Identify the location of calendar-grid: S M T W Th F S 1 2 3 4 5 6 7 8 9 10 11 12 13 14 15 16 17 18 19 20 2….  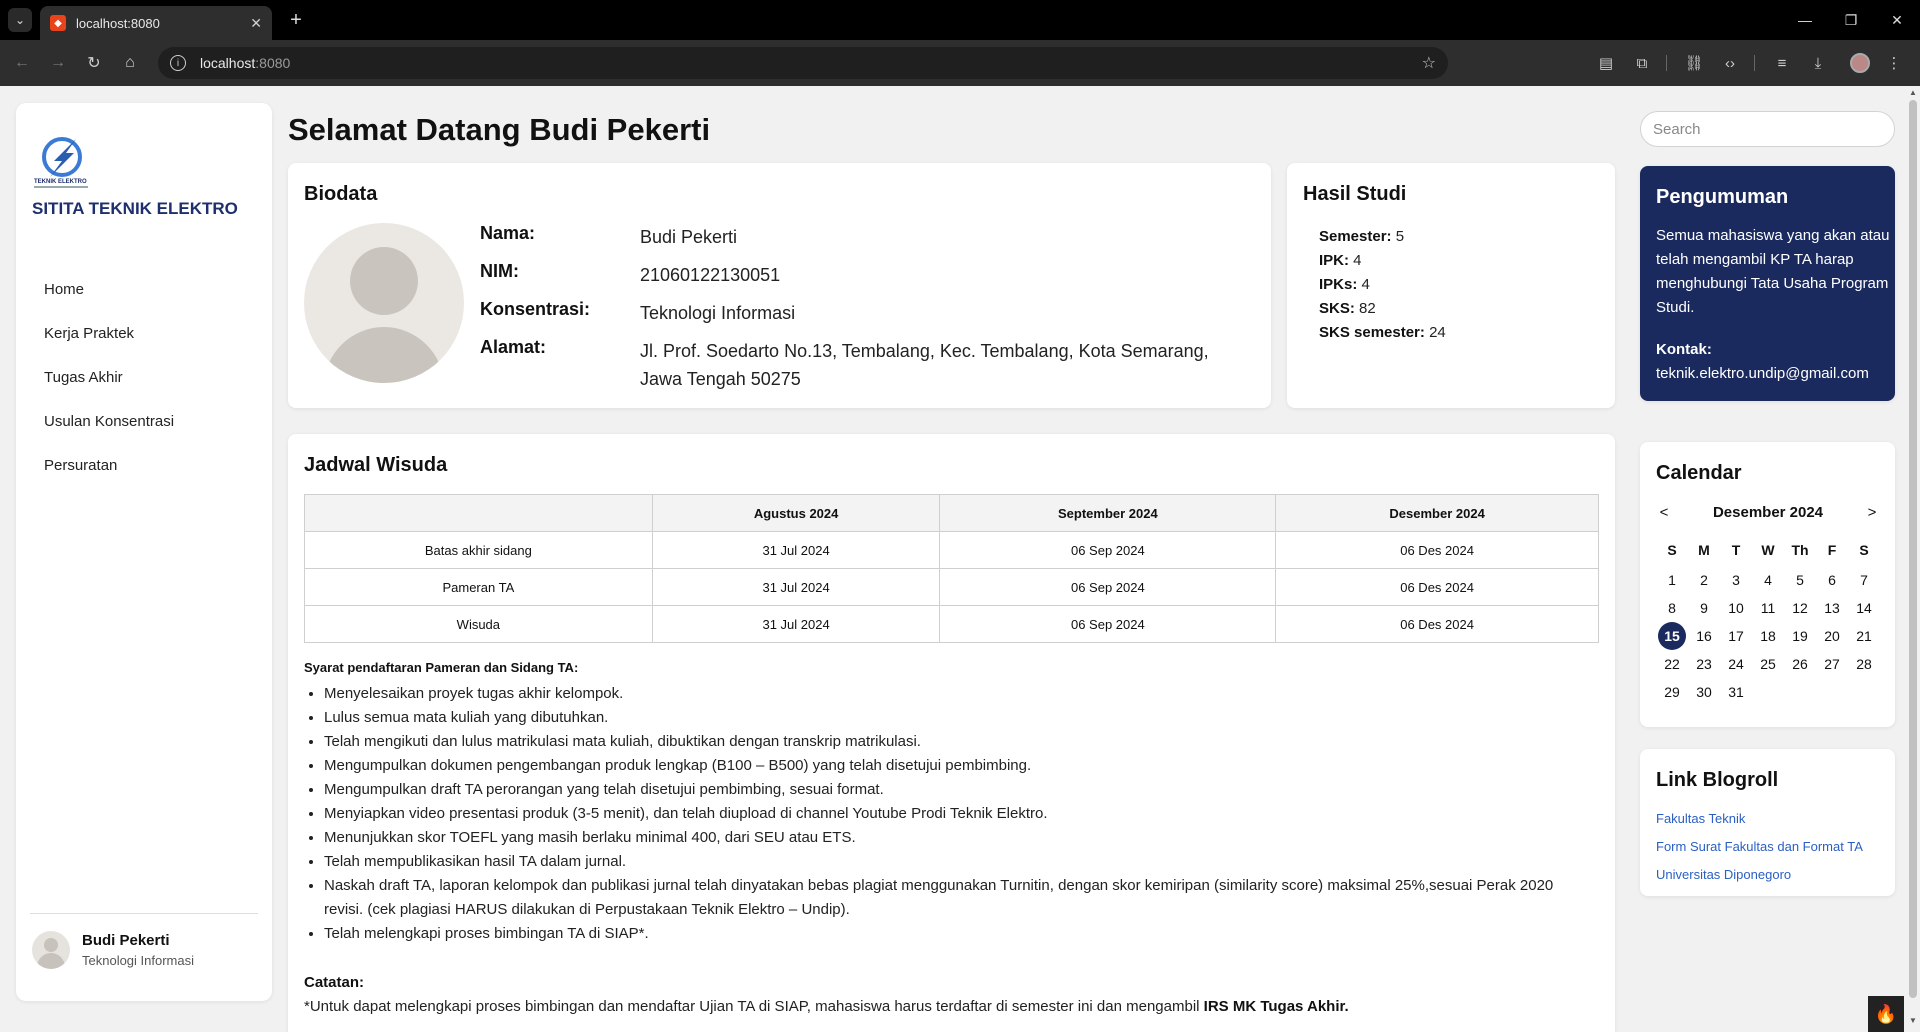
(1768, 620).